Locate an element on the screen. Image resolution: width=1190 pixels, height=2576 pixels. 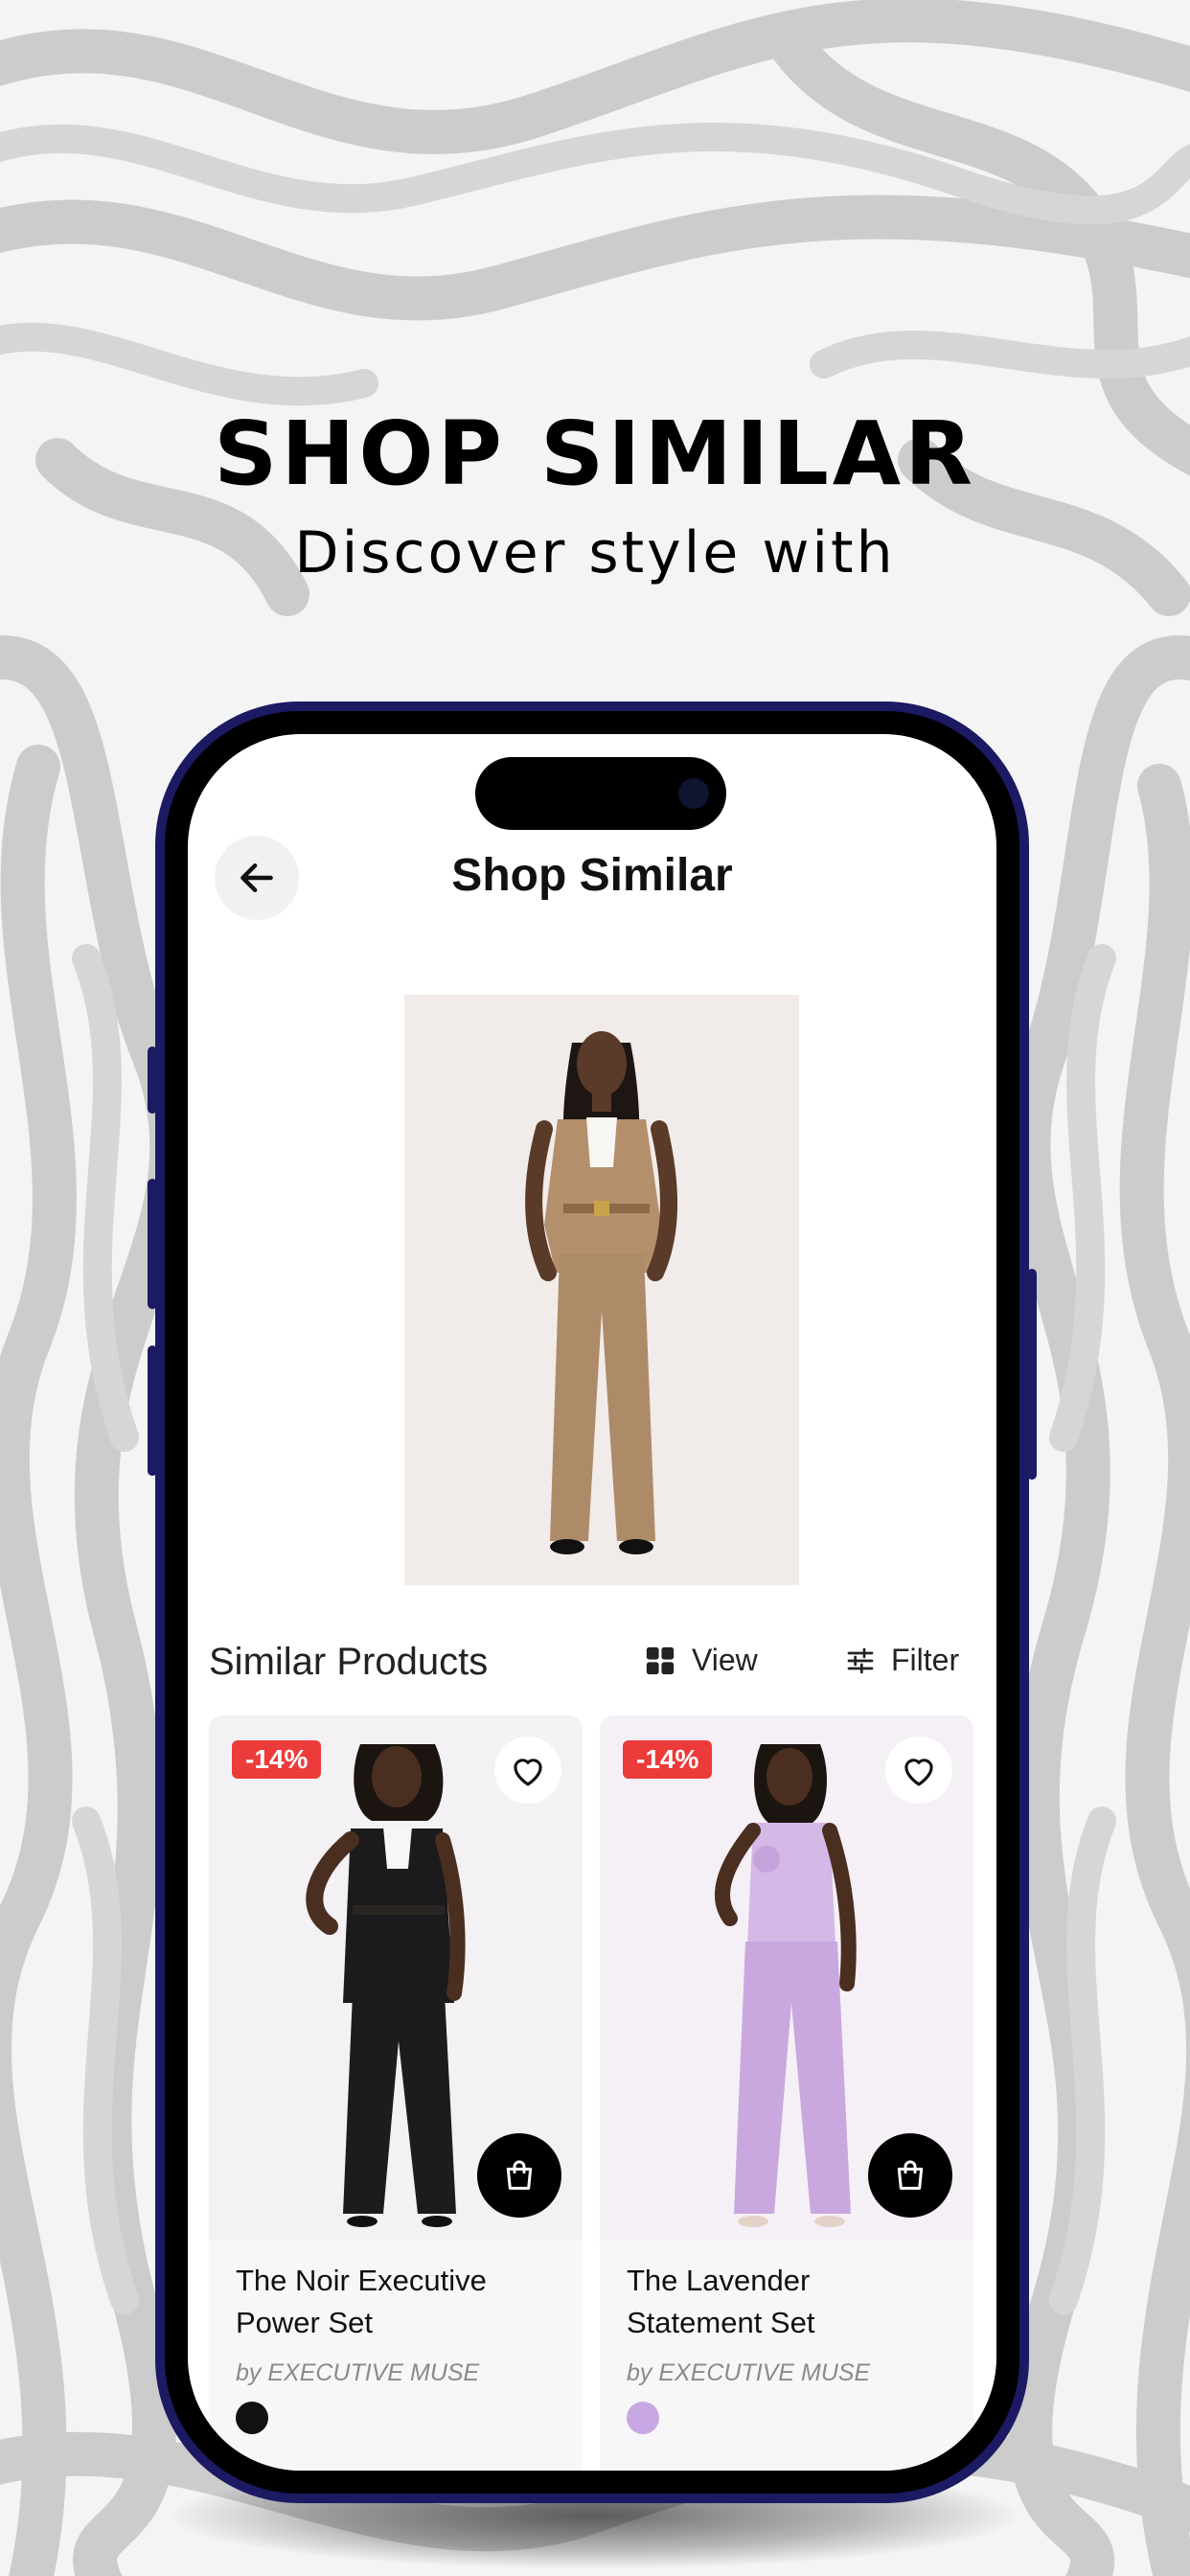
filter-label: Filter is located at coordinates (926, 1660).